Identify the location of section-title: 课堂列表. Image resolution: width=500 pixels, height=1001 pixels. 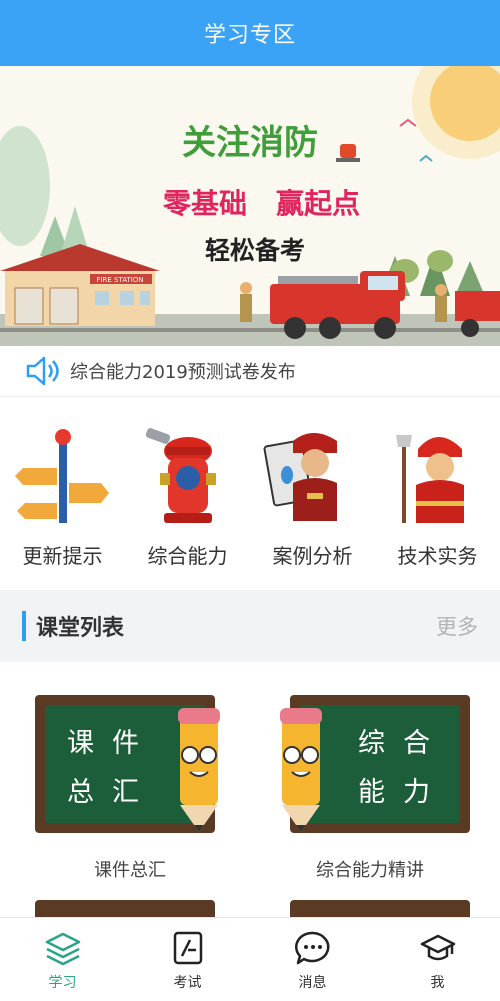
(80, 628).